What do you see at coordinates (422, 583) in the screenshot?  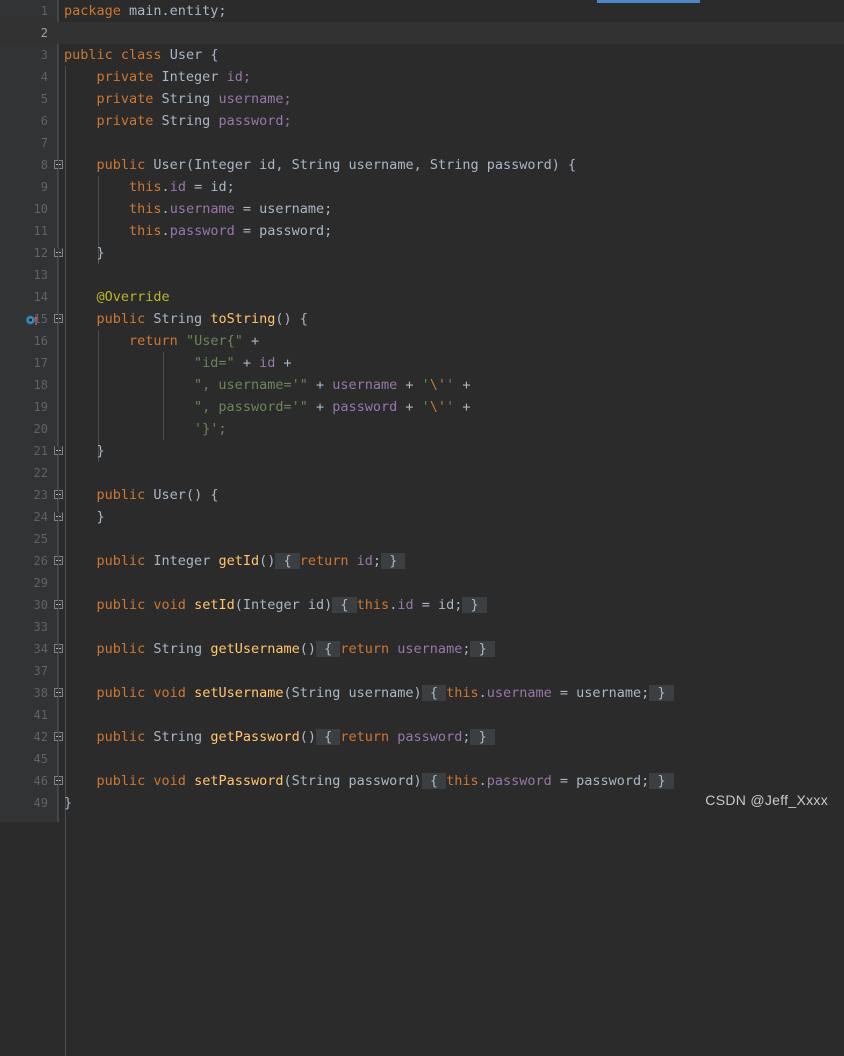 I see `code-line: 29` at bounding box center [422, 583].